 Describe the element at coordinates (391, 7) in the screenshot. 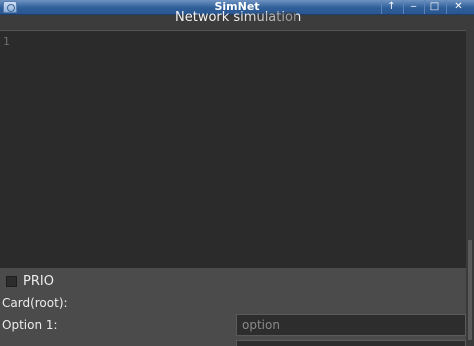

I see `shade-up-button: ↑` at that location.